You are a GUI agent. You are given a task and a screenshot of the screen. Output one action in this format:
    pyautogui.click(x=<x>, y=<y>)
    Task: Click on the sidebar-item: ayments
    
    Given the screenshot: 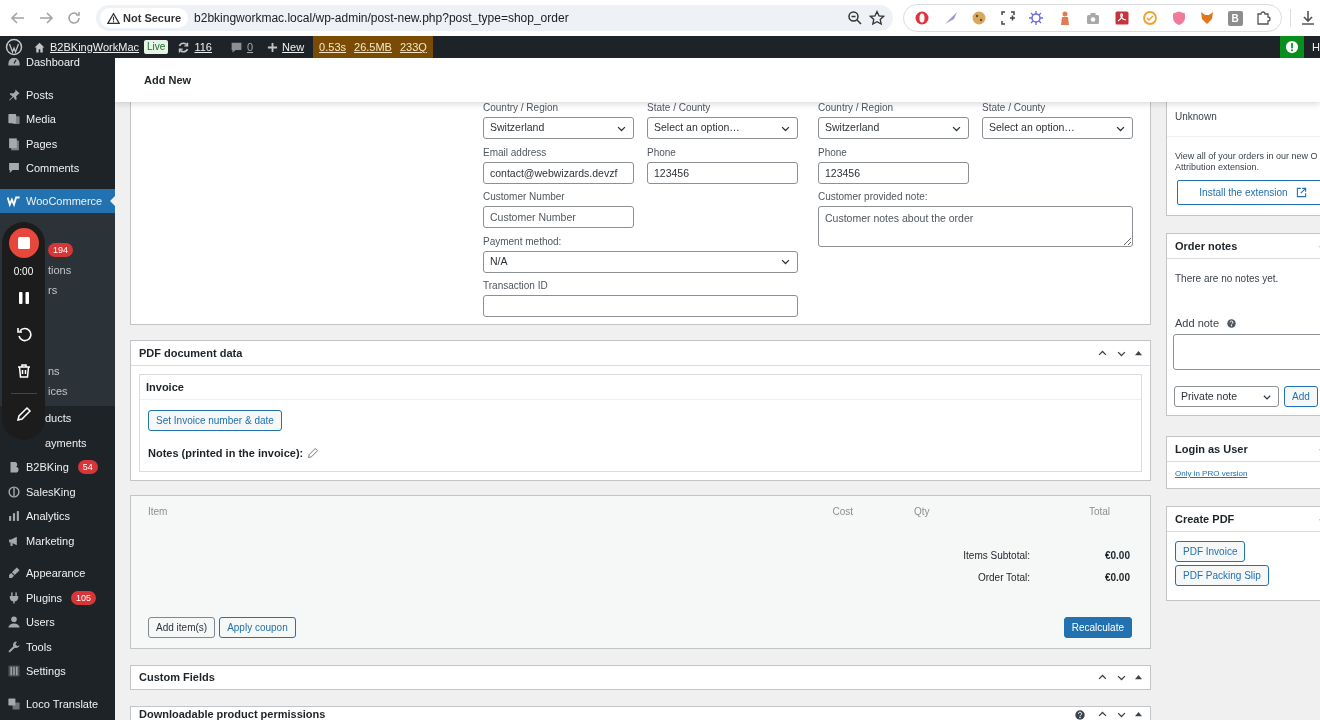 What is the action you would take?
    pyautogui.click(x=57, y=442)
    